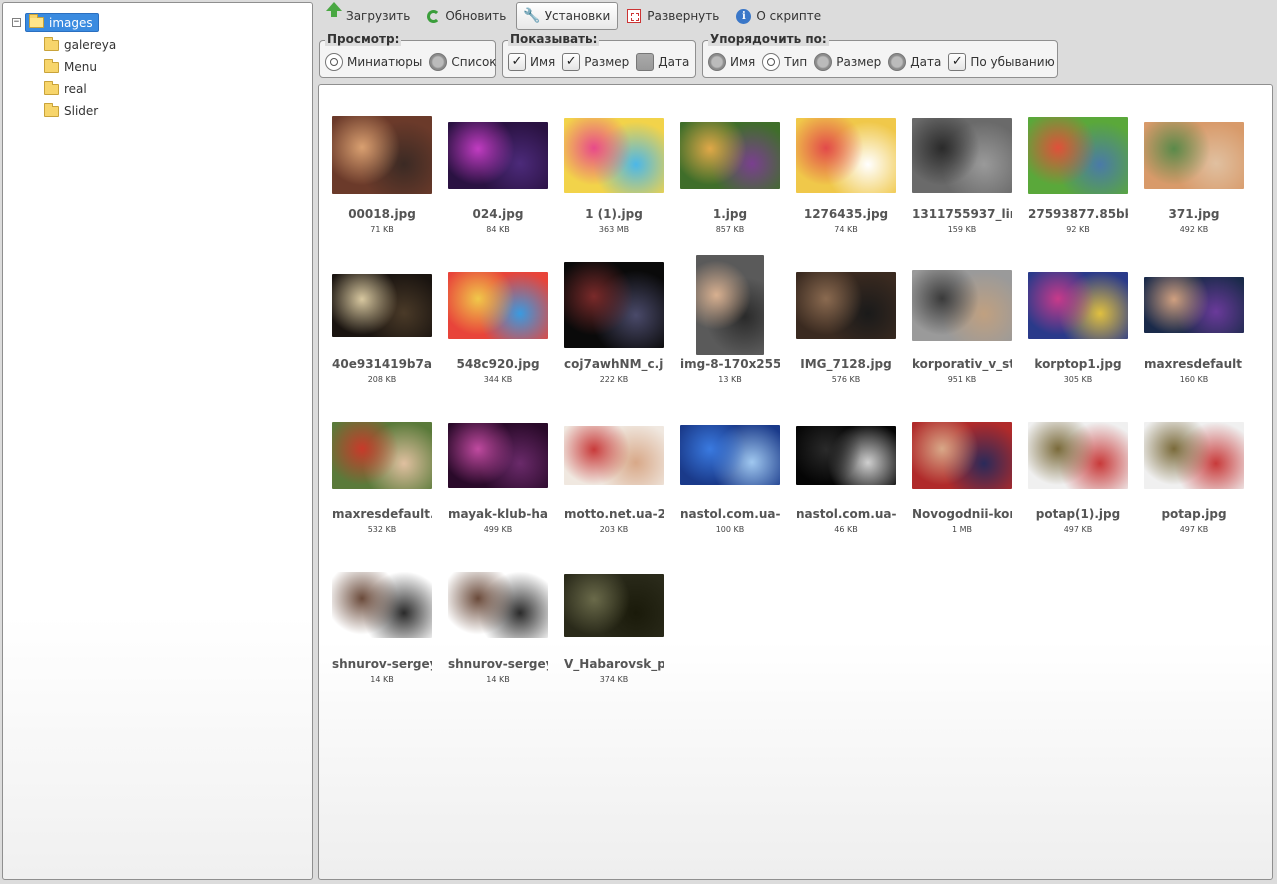  What do you see at coordinates (614, 514) in the screenshot?
I see `file-name: motto.net.ua-2.jpg` at bounding box center [614, 514].